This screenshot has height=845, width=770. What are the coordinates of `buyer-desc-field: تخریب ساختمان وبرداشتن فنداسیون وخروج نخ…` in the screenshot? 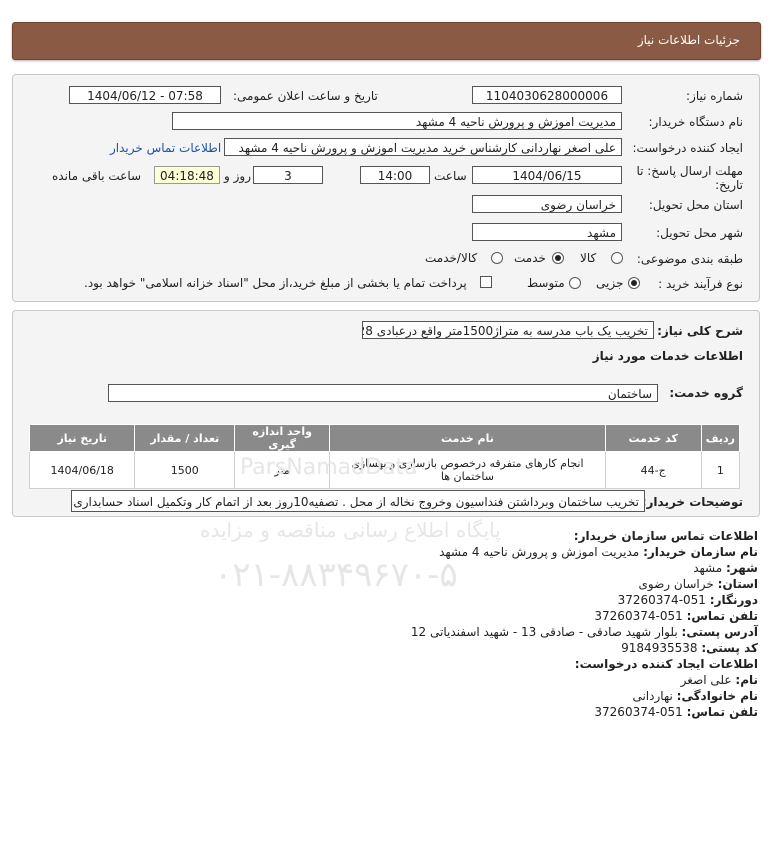 It's located at (358, 501).